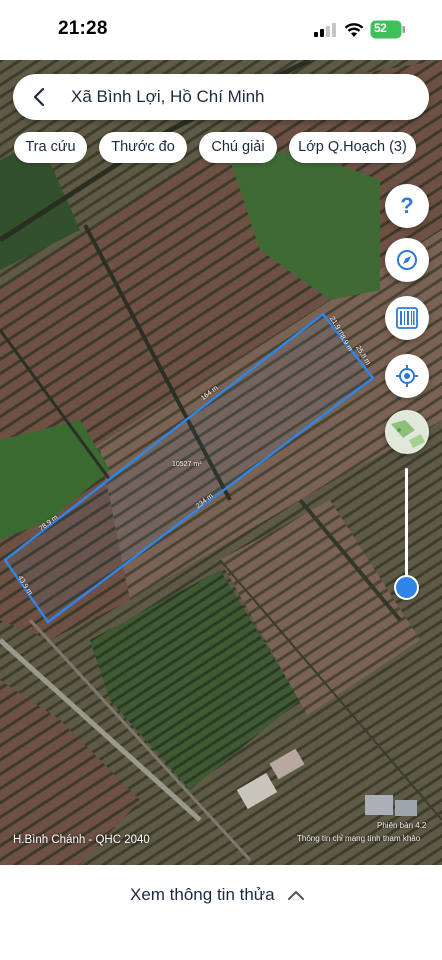  Describe the element at coordinates (352, 147) in the screenshot. I see `chip-planning-layers: Lớp Q.Hoạch (3)` at that location.